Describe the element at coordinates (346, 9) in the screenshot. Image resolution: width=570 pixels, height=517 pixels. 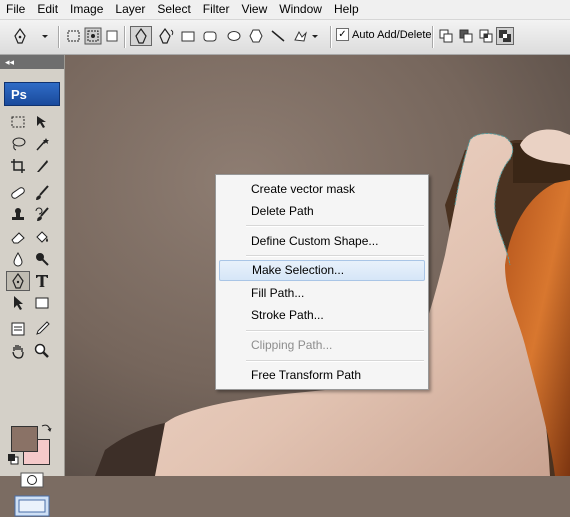
I see `menu-help: Help` at that location.